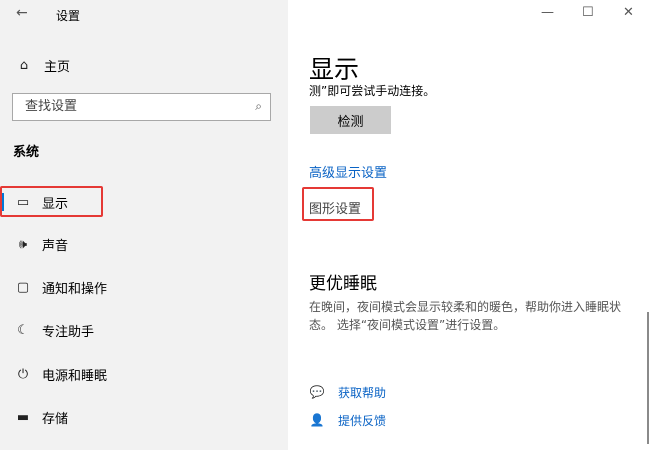  I want to click on sidebar-item-focus-assist: ☾ 专注助手, so click(144, 330).